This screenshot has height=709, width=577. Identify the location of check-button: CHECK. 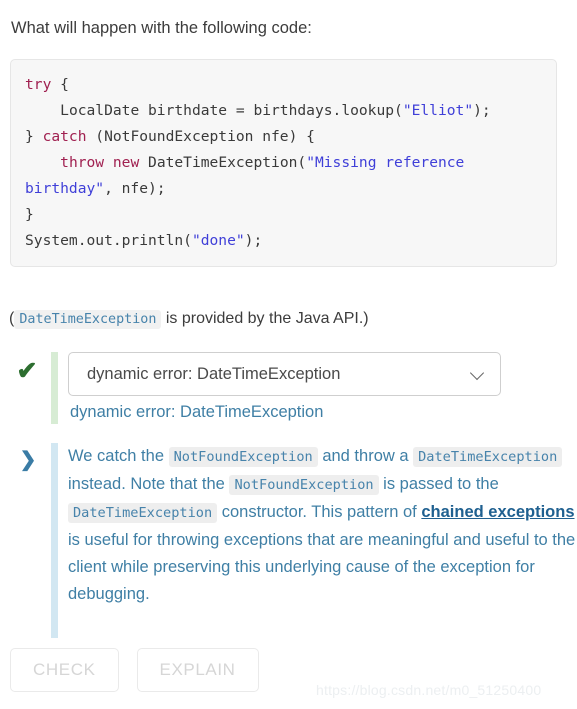
(64, 670).